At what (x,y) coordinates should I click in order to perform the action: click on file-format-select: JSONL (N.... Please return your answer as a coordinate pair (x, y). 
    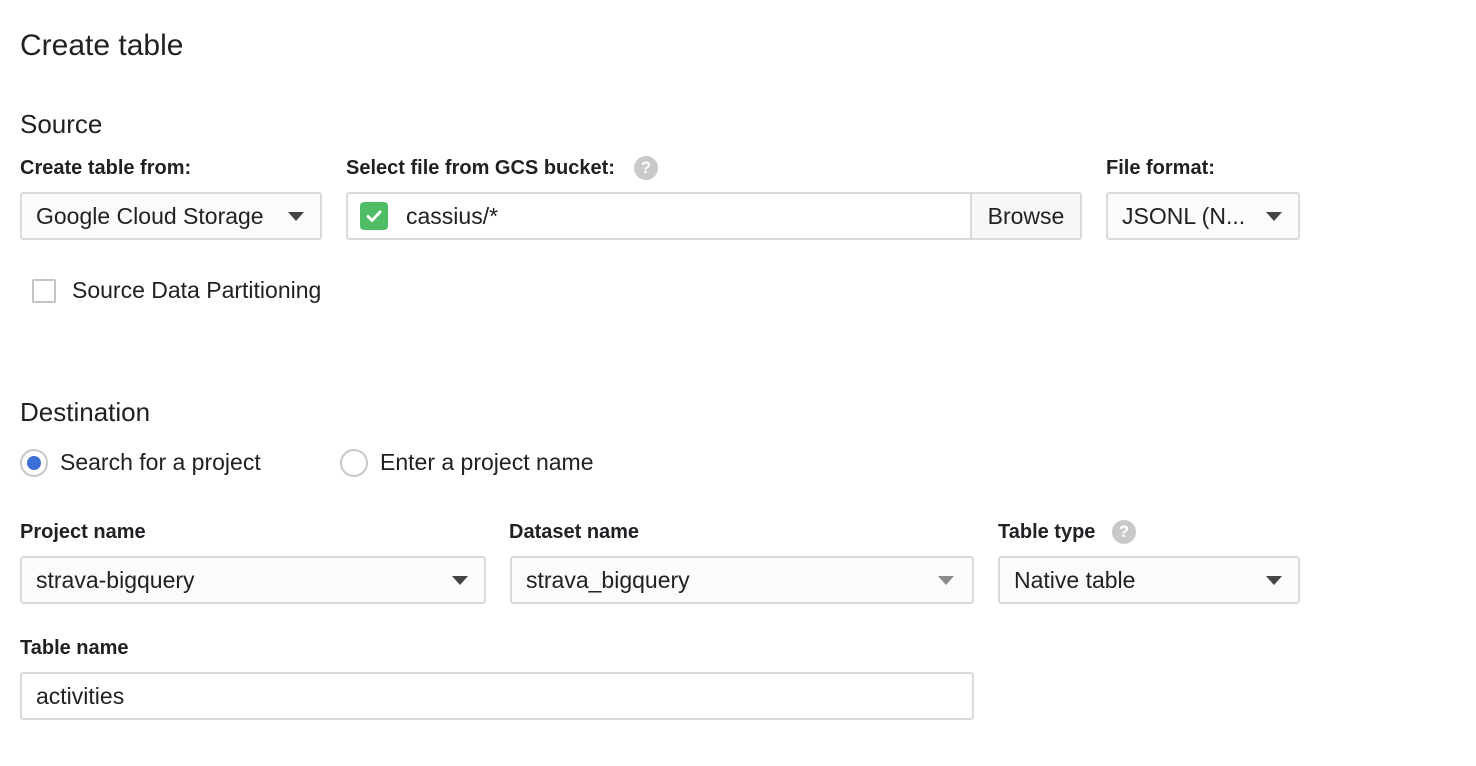
    Looking at the image, I should click on (1203, 216).